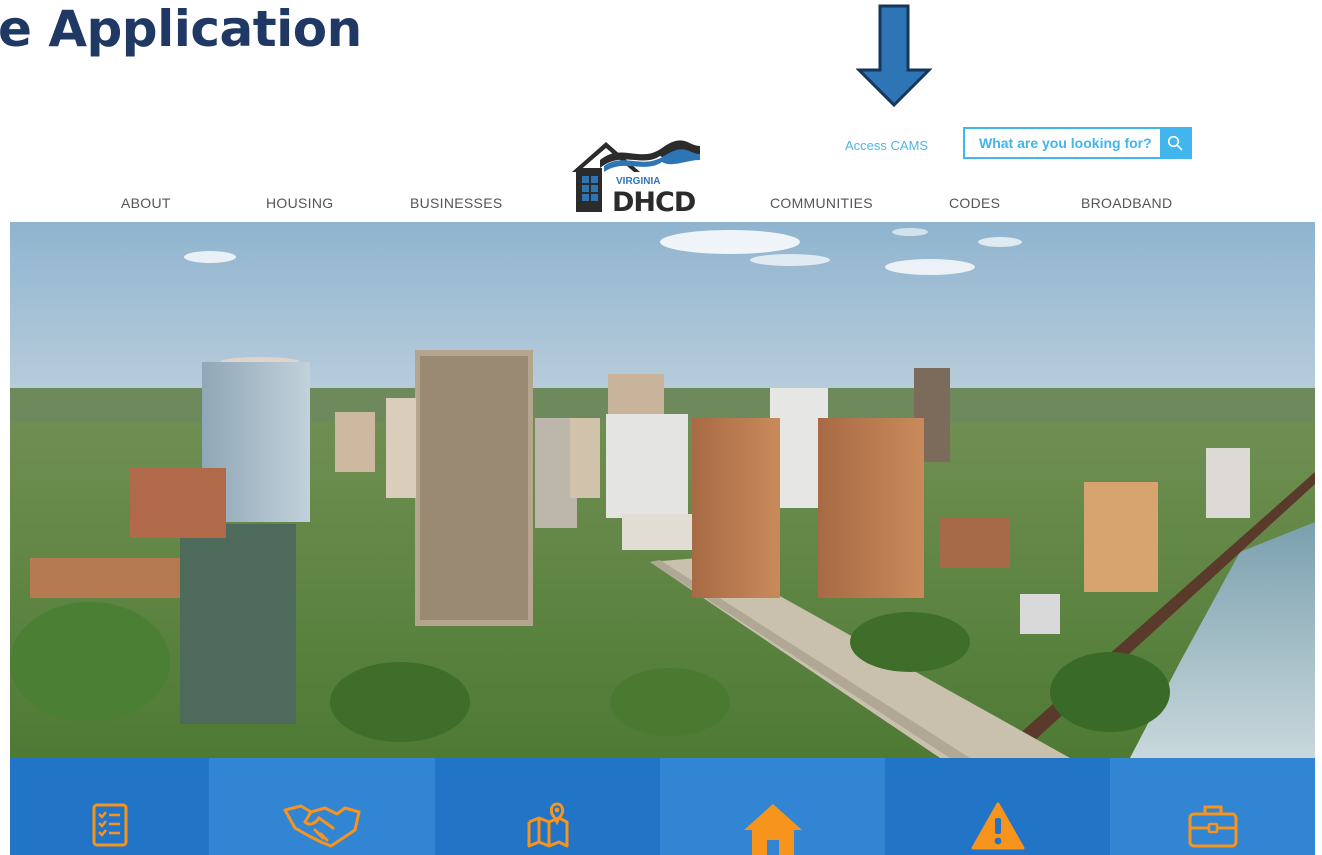 The height and width of the screenshot is (855, 1322). Describe the element at coordinates (109, 825) in the screenshot. I see `checklist-icon` at that location.